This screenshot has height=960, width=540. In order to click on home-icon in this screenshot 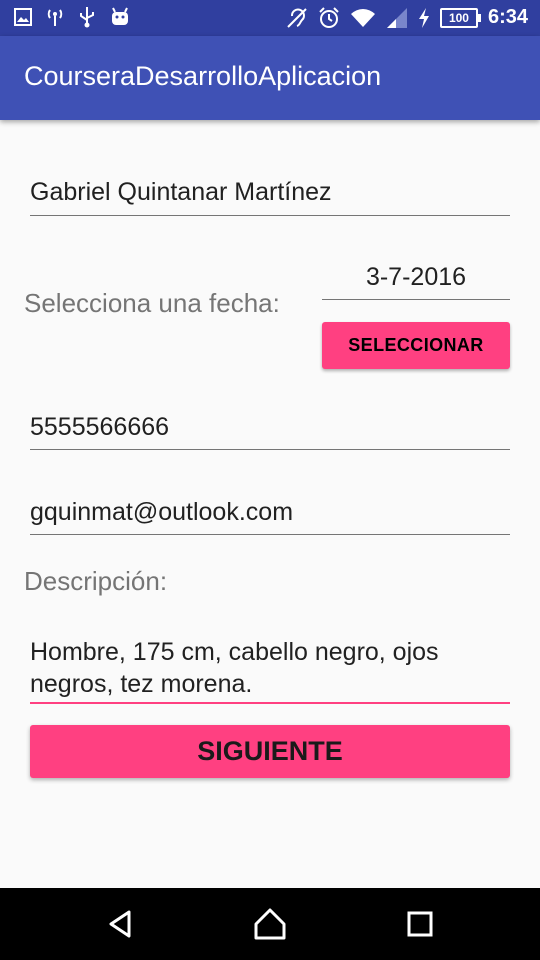, I will do `click(270, 924)`.